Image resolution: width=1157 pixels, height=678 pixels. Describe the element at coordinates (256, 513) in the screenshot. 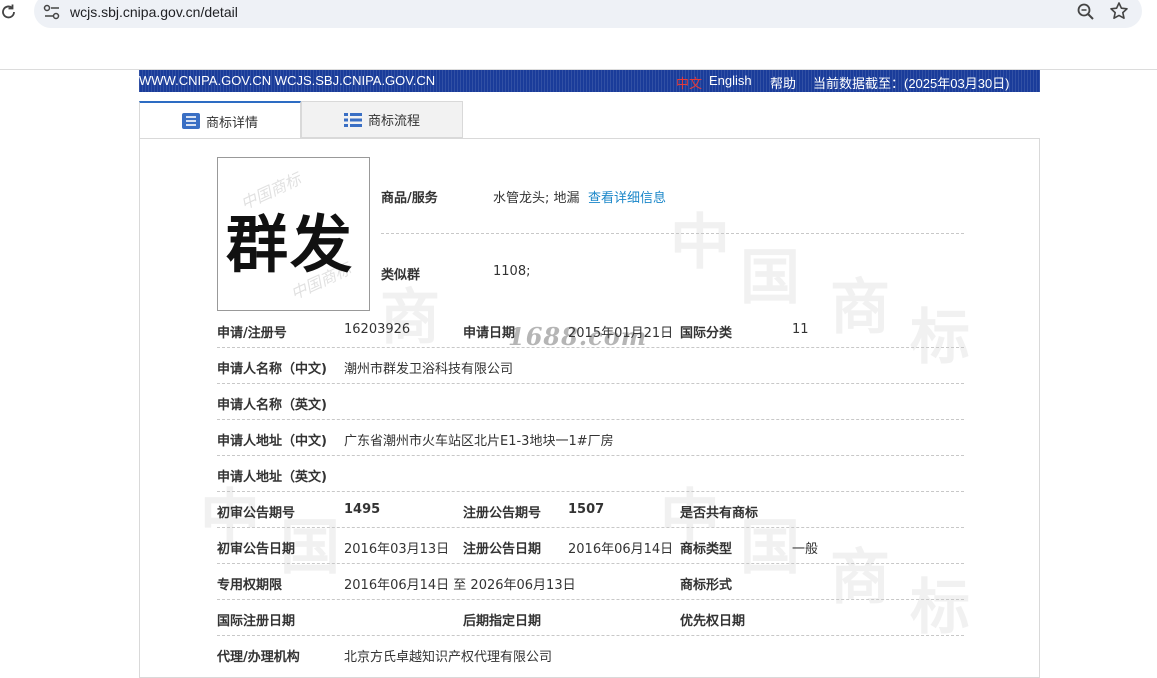

I see `prelim-no-label: 初审公告期号` at that location.